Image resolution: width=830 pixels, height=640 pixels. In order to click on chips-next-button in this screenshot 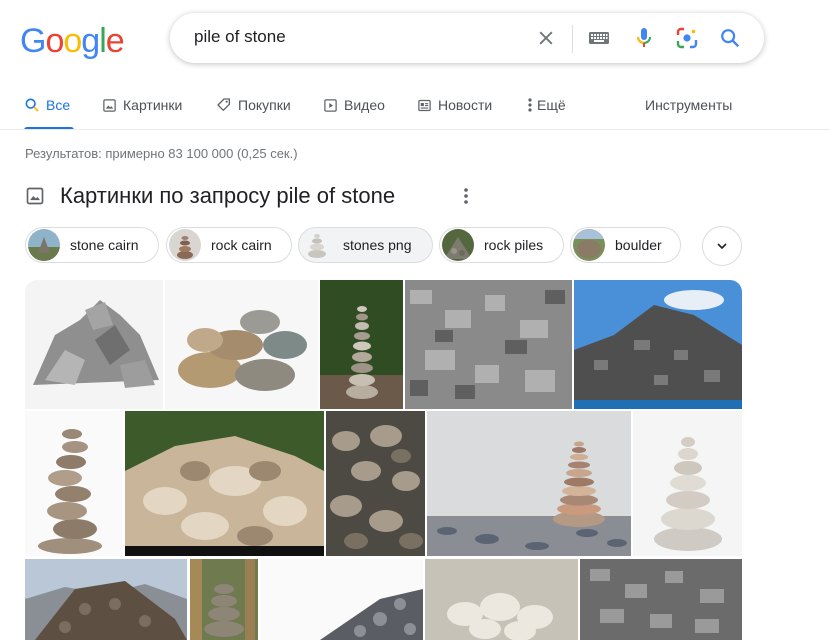, I will do `click(722, 246)`.